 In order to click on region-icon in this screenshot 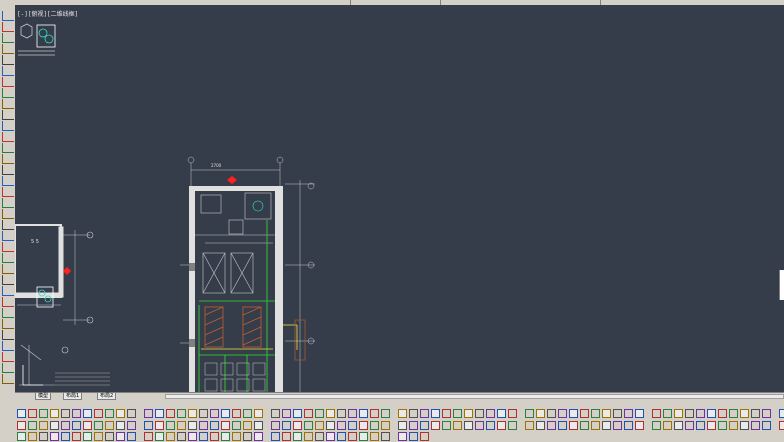, I will do `click(8, 302)`.